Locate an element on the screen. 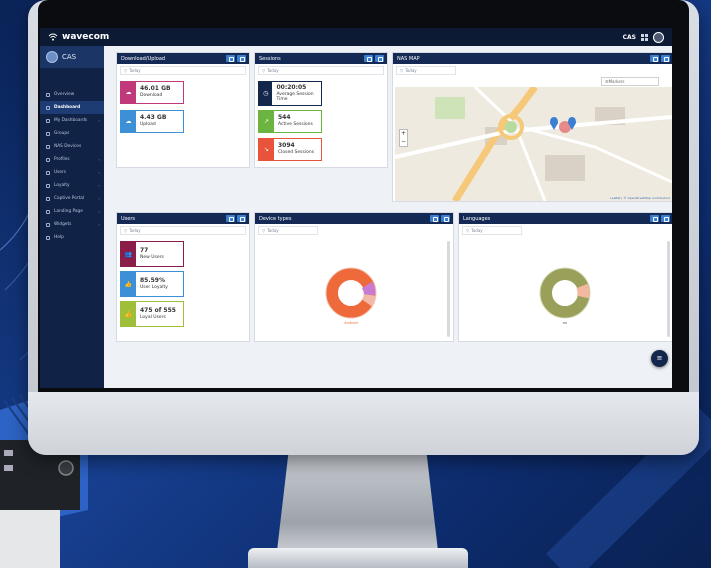 The height and width of the screenshot is (568, 711). avatar is located at coordinates (658, 37).